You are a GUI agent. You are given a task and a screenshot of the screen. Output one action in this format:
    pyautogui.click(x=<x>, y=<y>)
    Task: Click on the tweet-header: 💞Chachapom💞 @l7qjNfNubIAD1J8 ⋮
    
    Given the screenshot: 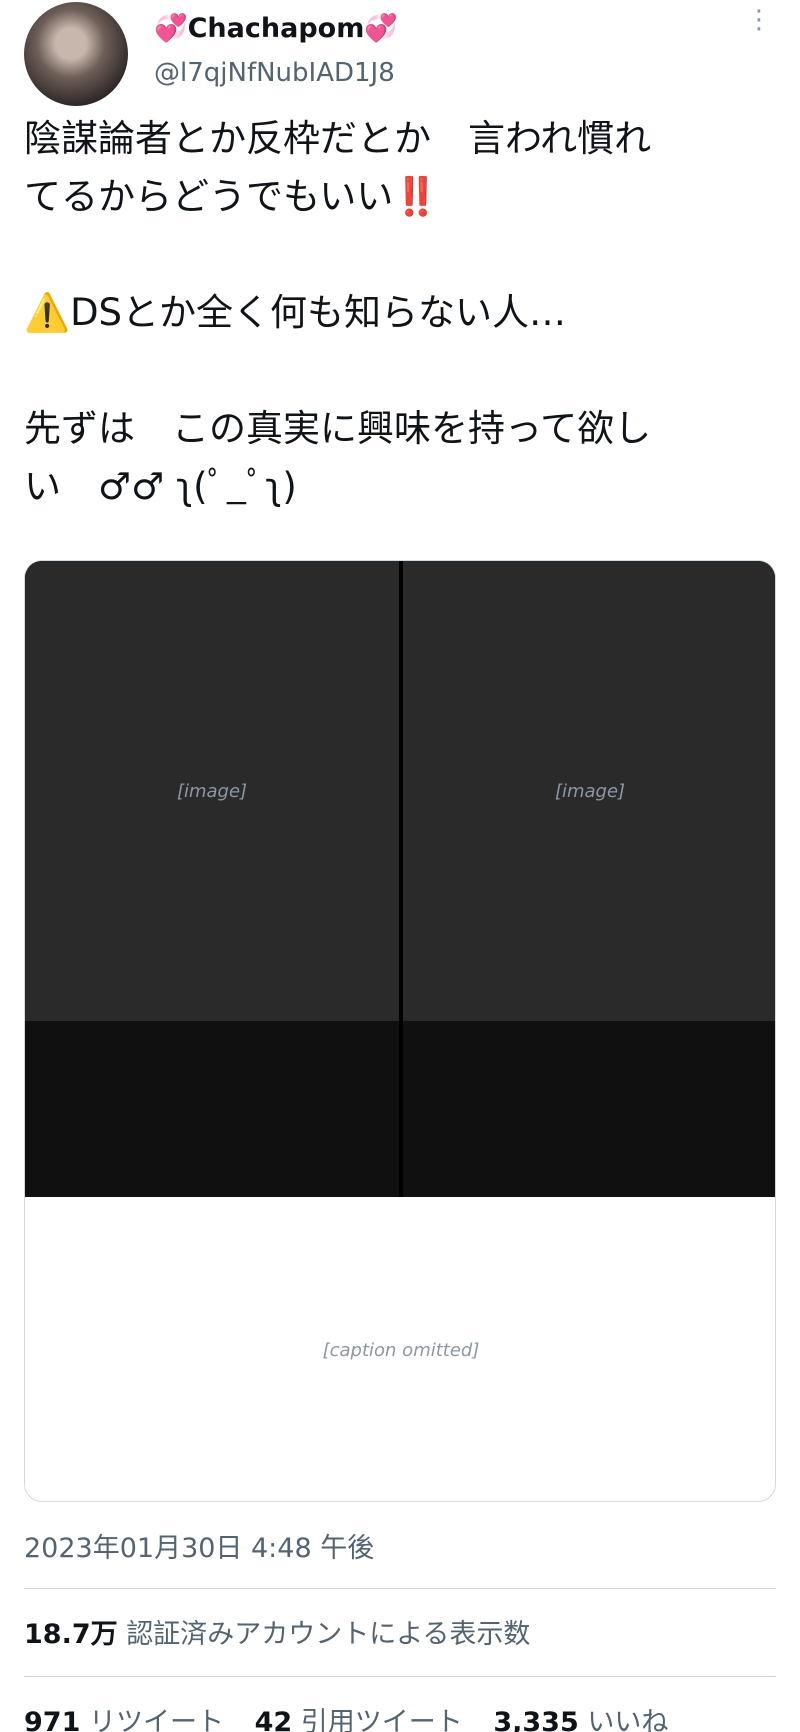 What is the action you would take?
    pyautogui.click(x=400, y=55)
    